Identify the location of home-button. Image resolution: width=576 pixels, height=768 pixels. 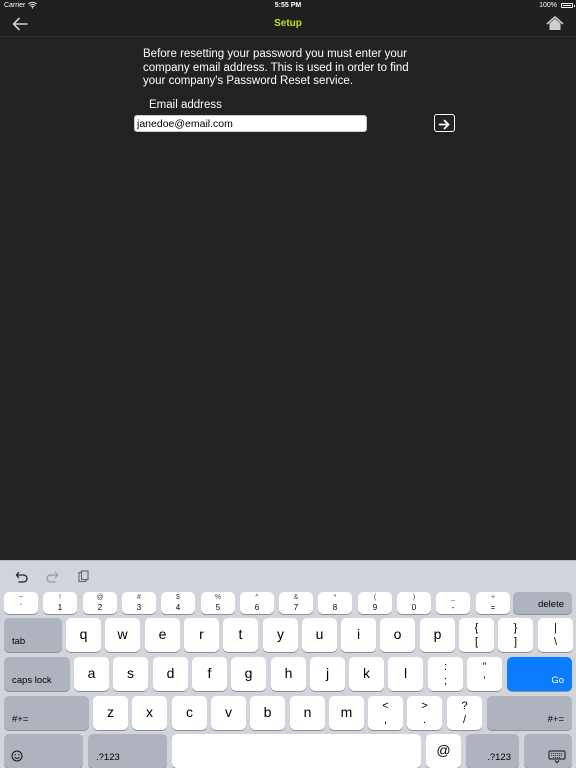
(555, 24).